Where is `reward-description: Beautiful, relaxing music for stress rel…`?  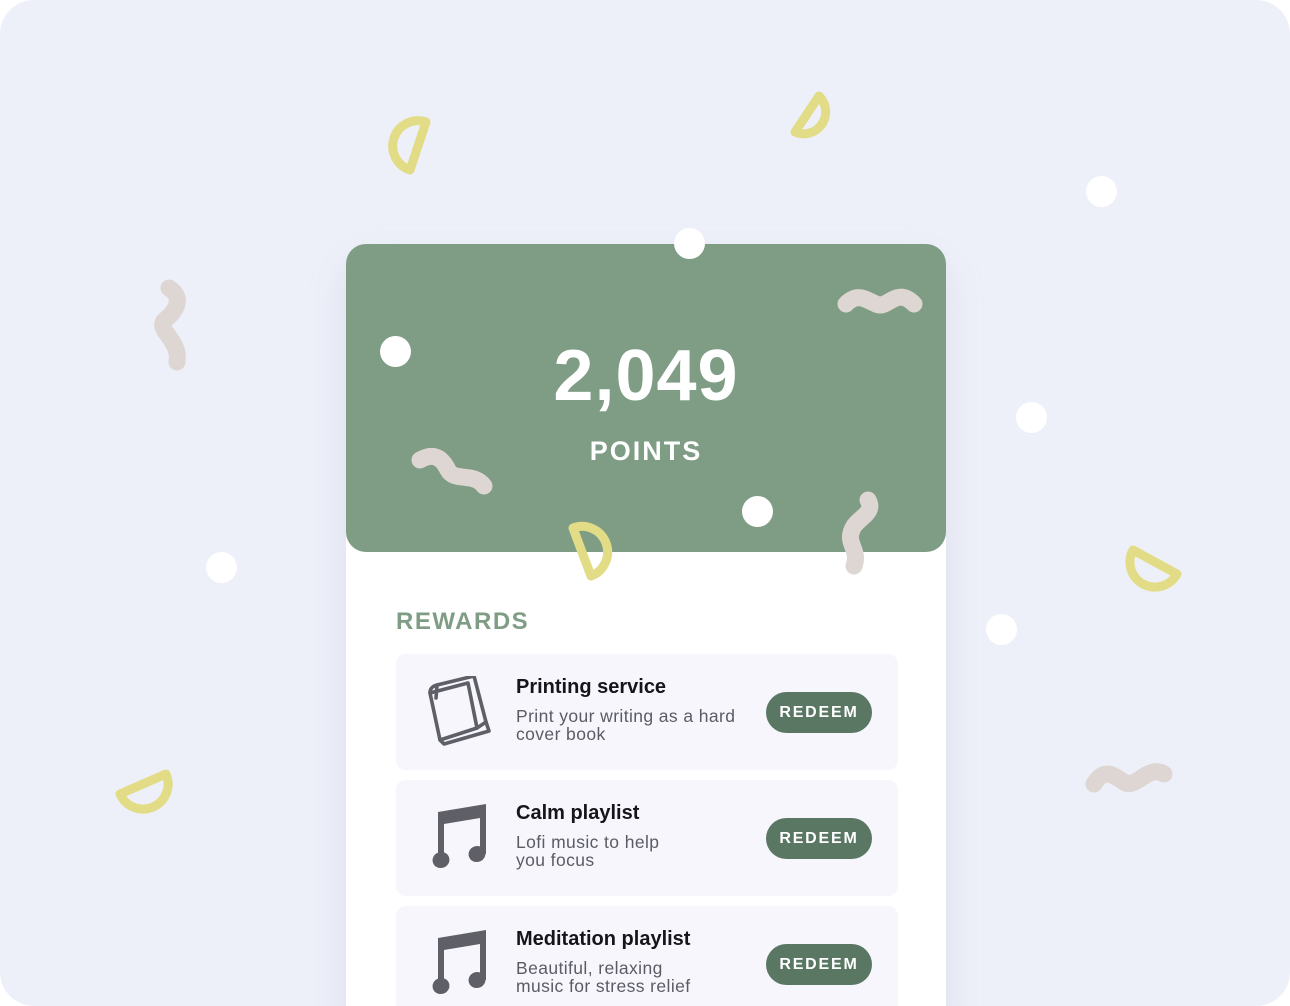
reward-description: Beautiful, relaxing music for stress rel… is located at coordinates (603, 977).